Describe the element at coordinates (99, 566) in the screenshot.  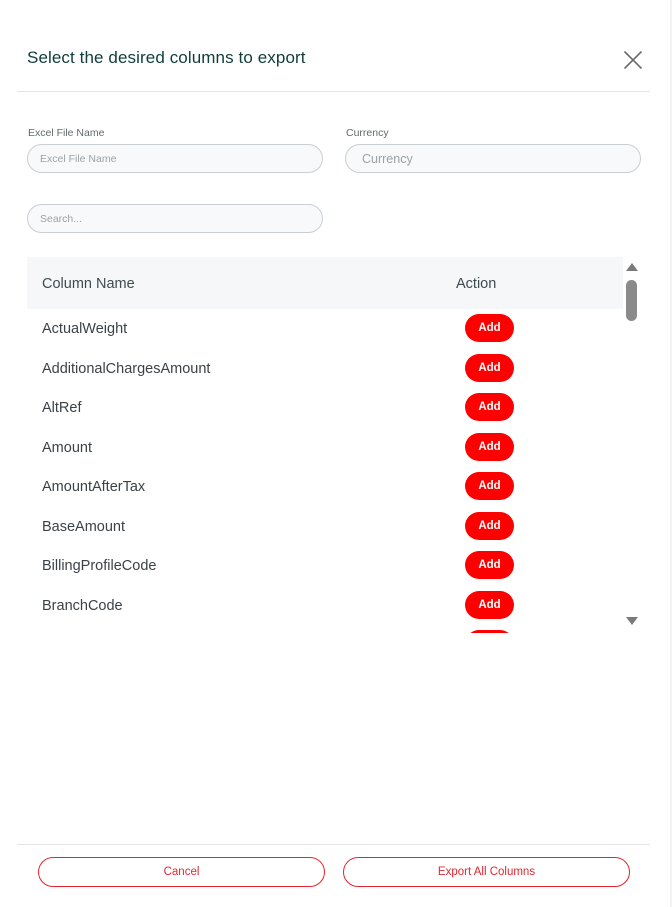
I see `column-name-cell: BillingProfileCode` at that location.